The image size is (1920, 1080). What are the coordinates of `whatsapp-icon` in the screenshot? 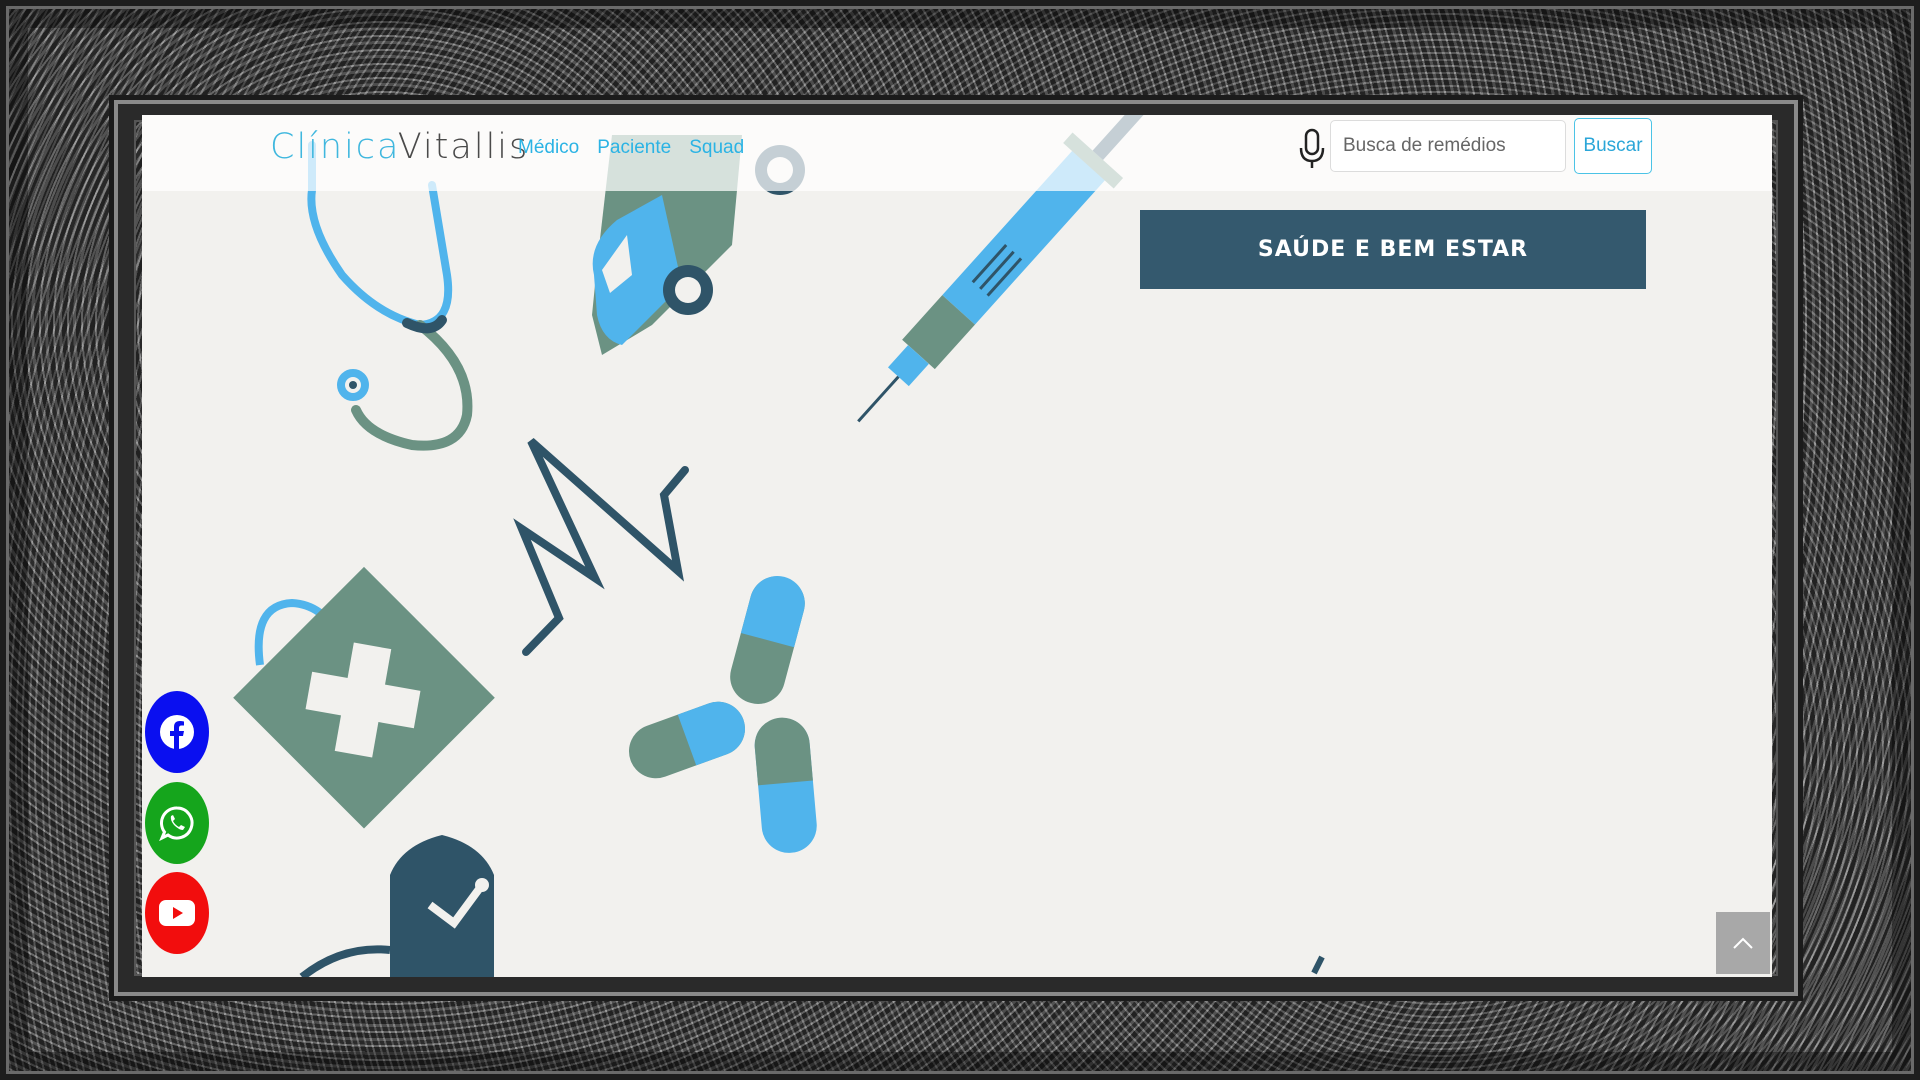 It's located at (176, 823).